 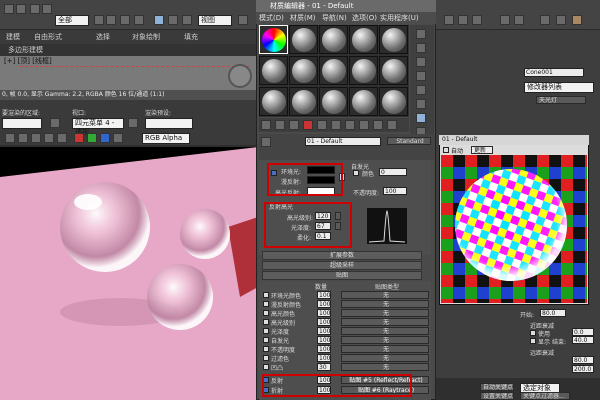 I want to click on save-image-icon, so click(x=10, y=138).